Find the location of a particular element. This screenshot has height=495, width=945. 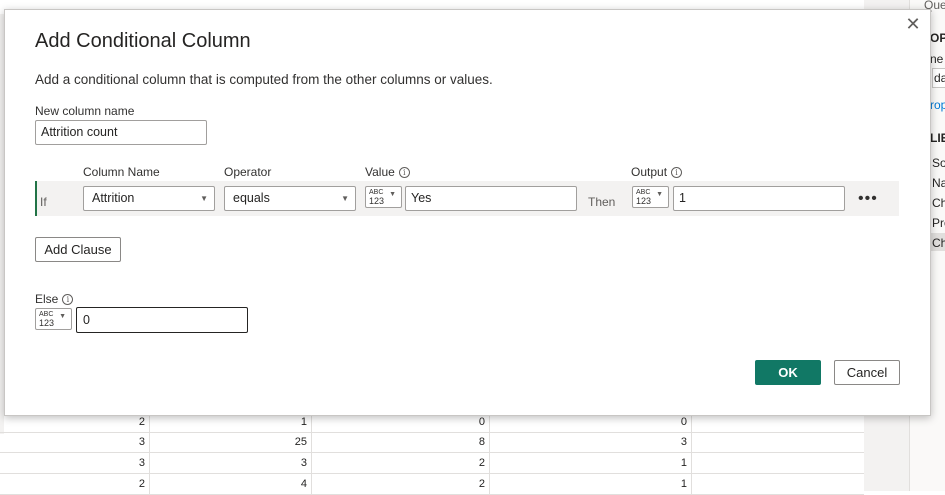

else-type-button: ABC 123 ▼ is located at coordinates (53, 319).